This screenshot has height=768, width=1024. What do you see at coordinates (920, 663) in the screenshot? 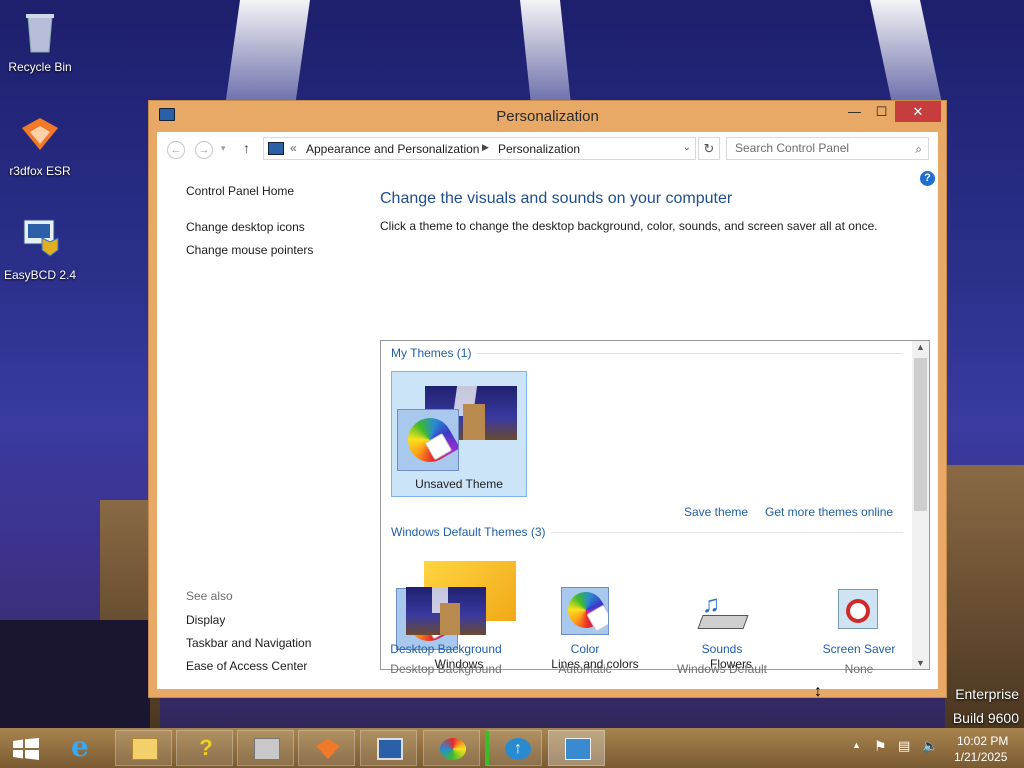
I see `scroll-down-icon: ▼` at bounding box center [920, 663].